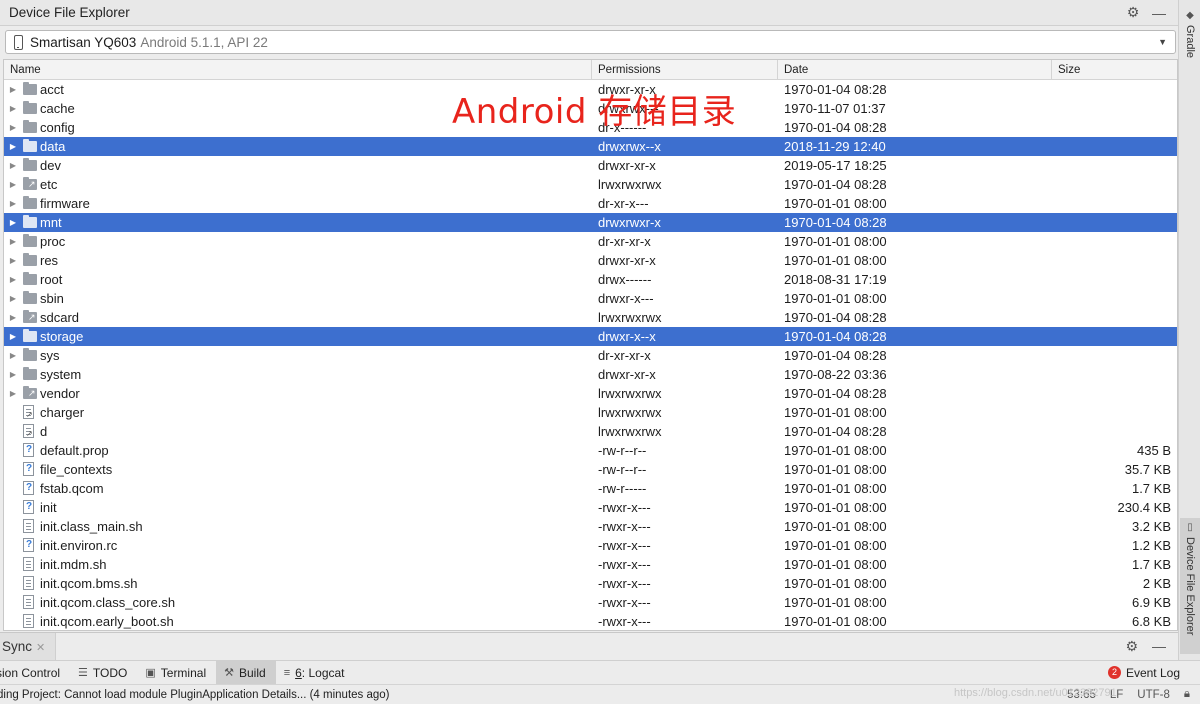 The height and width of the screenshot is (704, 1200). I want to click on logcat-icon: ≡, so click(287, 672).